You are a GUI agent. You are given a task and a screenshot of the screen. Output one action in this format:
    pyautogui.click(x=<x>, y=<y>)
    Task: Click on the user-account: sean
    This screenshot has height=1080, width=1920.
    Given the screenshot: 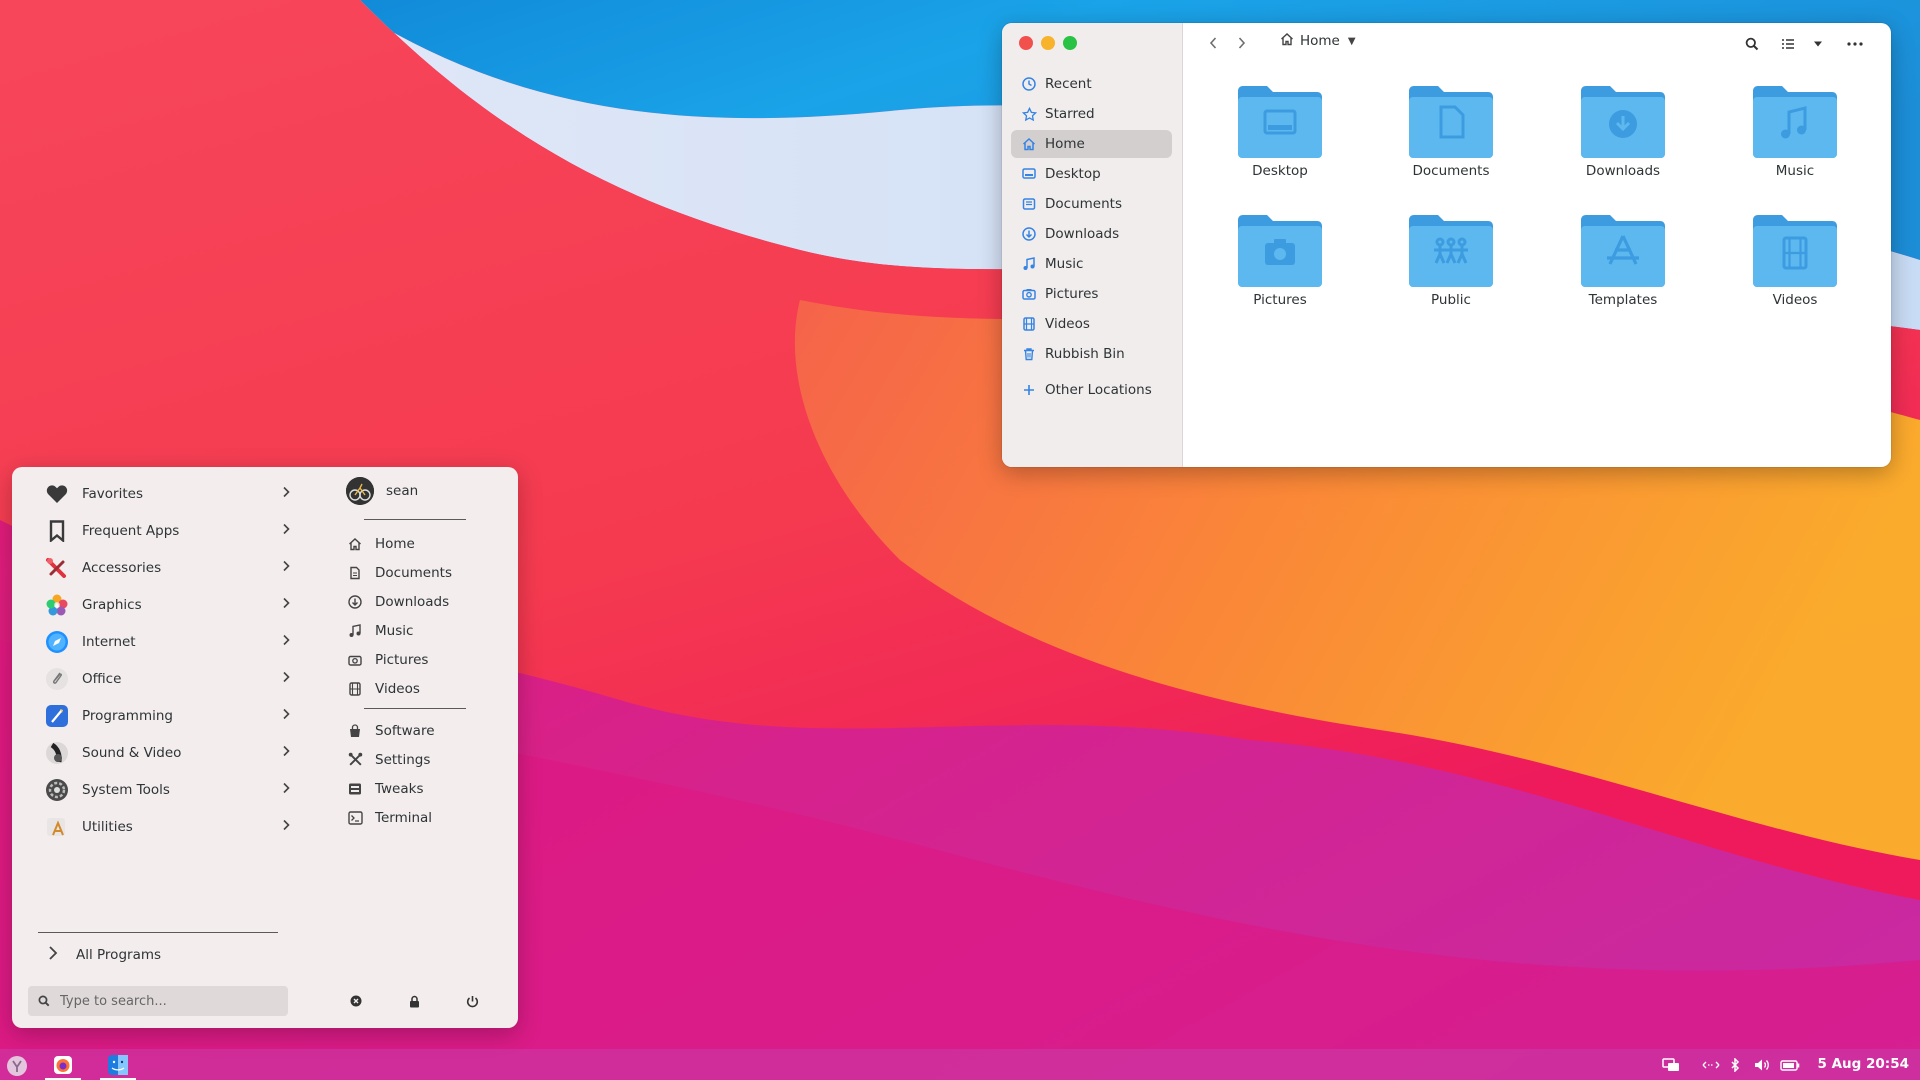 What is the action you would take?
    pyautogui.click(x=382, y=491)
    